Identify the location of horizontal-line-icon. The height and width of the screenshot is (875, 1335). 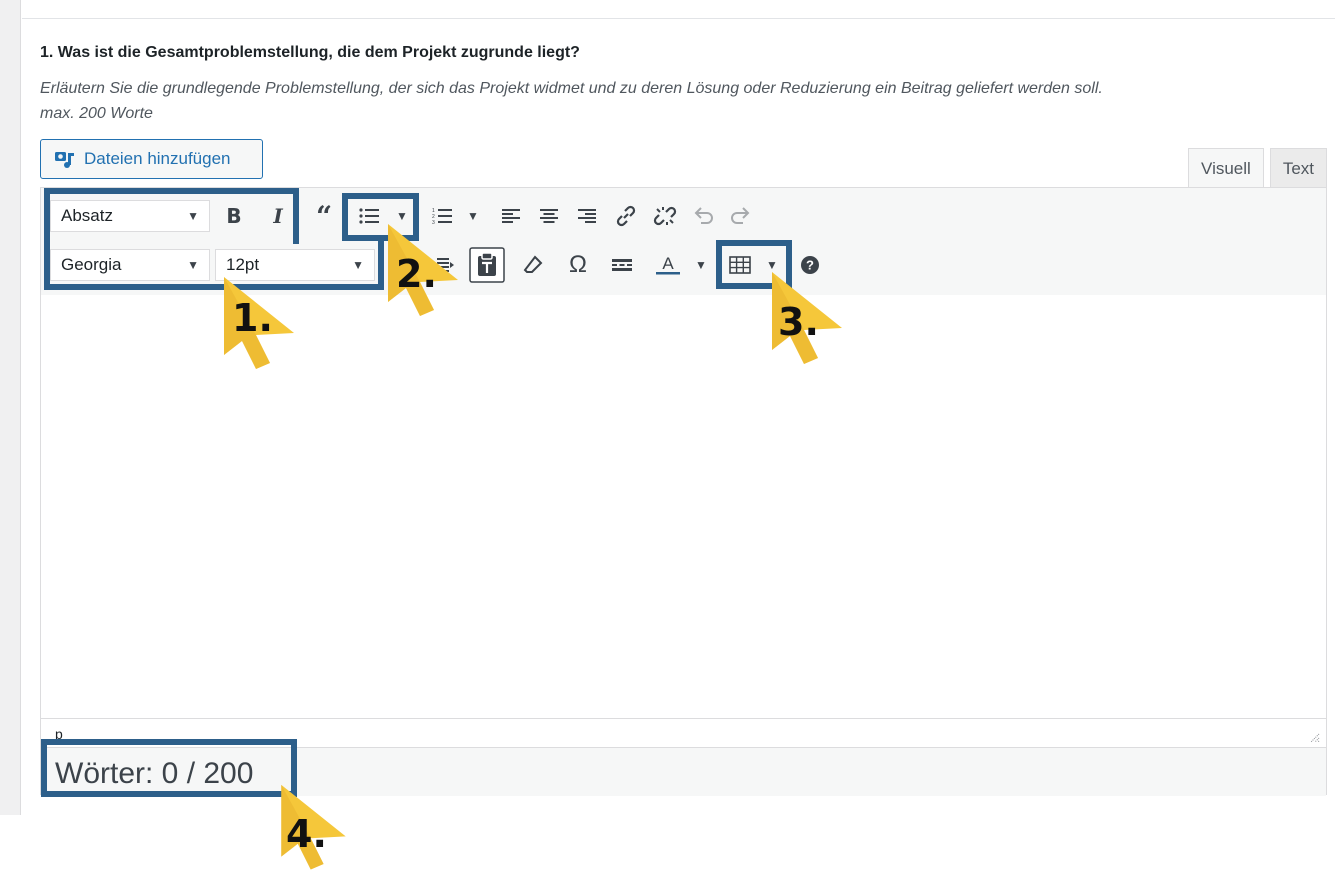
(622, 265).